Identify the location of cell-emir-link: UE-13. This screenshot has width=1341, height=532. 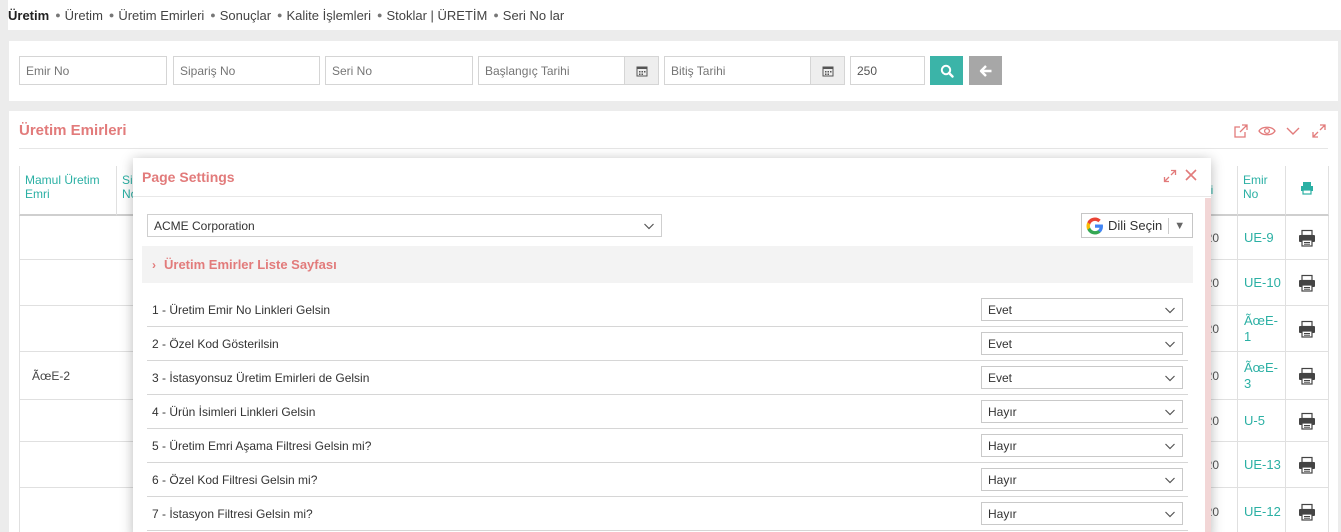
(1261, 464).